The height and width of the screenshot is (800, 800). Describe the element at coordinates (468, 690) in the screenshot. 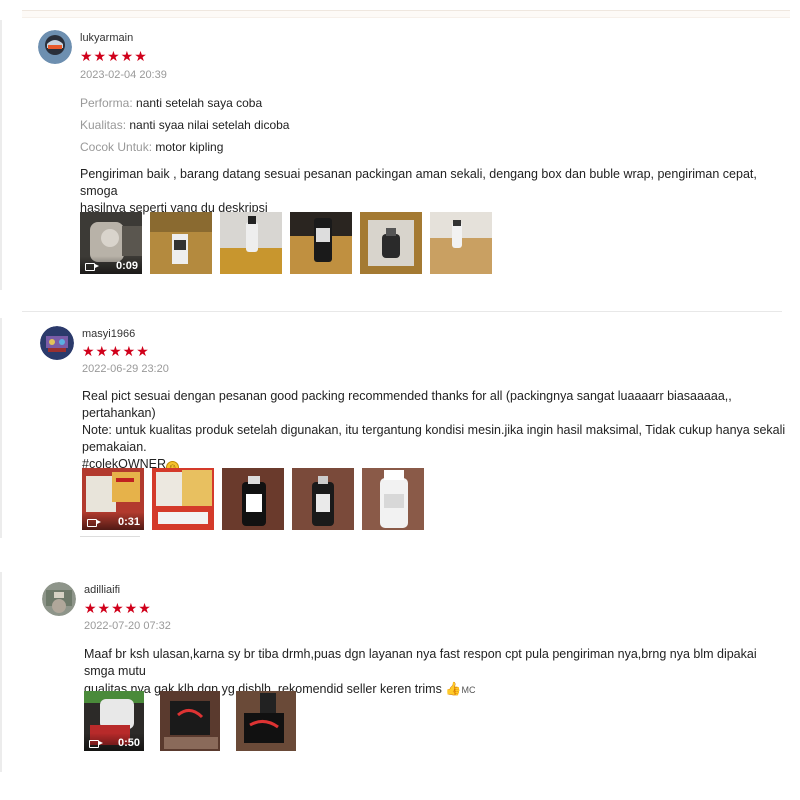

I see `emoji-suffix: MC` at that location.